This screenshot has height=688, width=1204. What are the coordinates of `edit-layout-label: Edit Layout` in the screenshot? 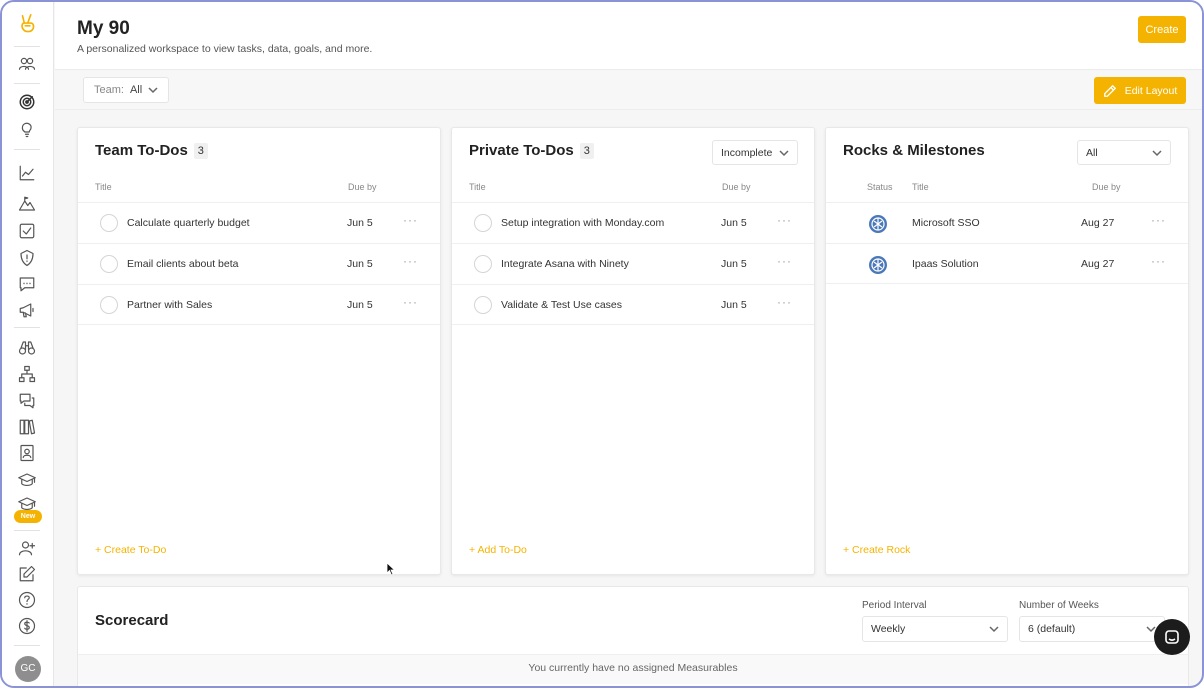 It's located at (1151, 90).